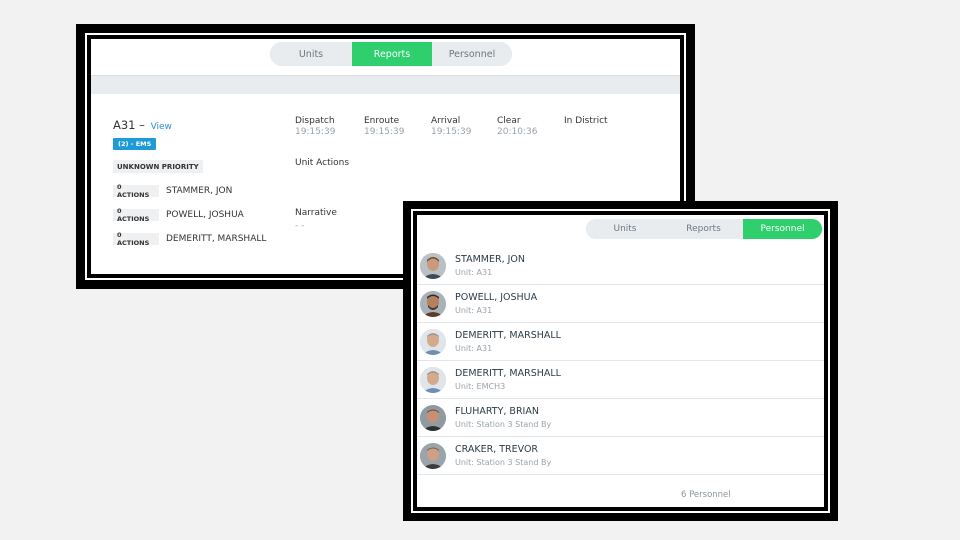  I want to click on timestamp-value: 20:10:36, so click(517, 132).